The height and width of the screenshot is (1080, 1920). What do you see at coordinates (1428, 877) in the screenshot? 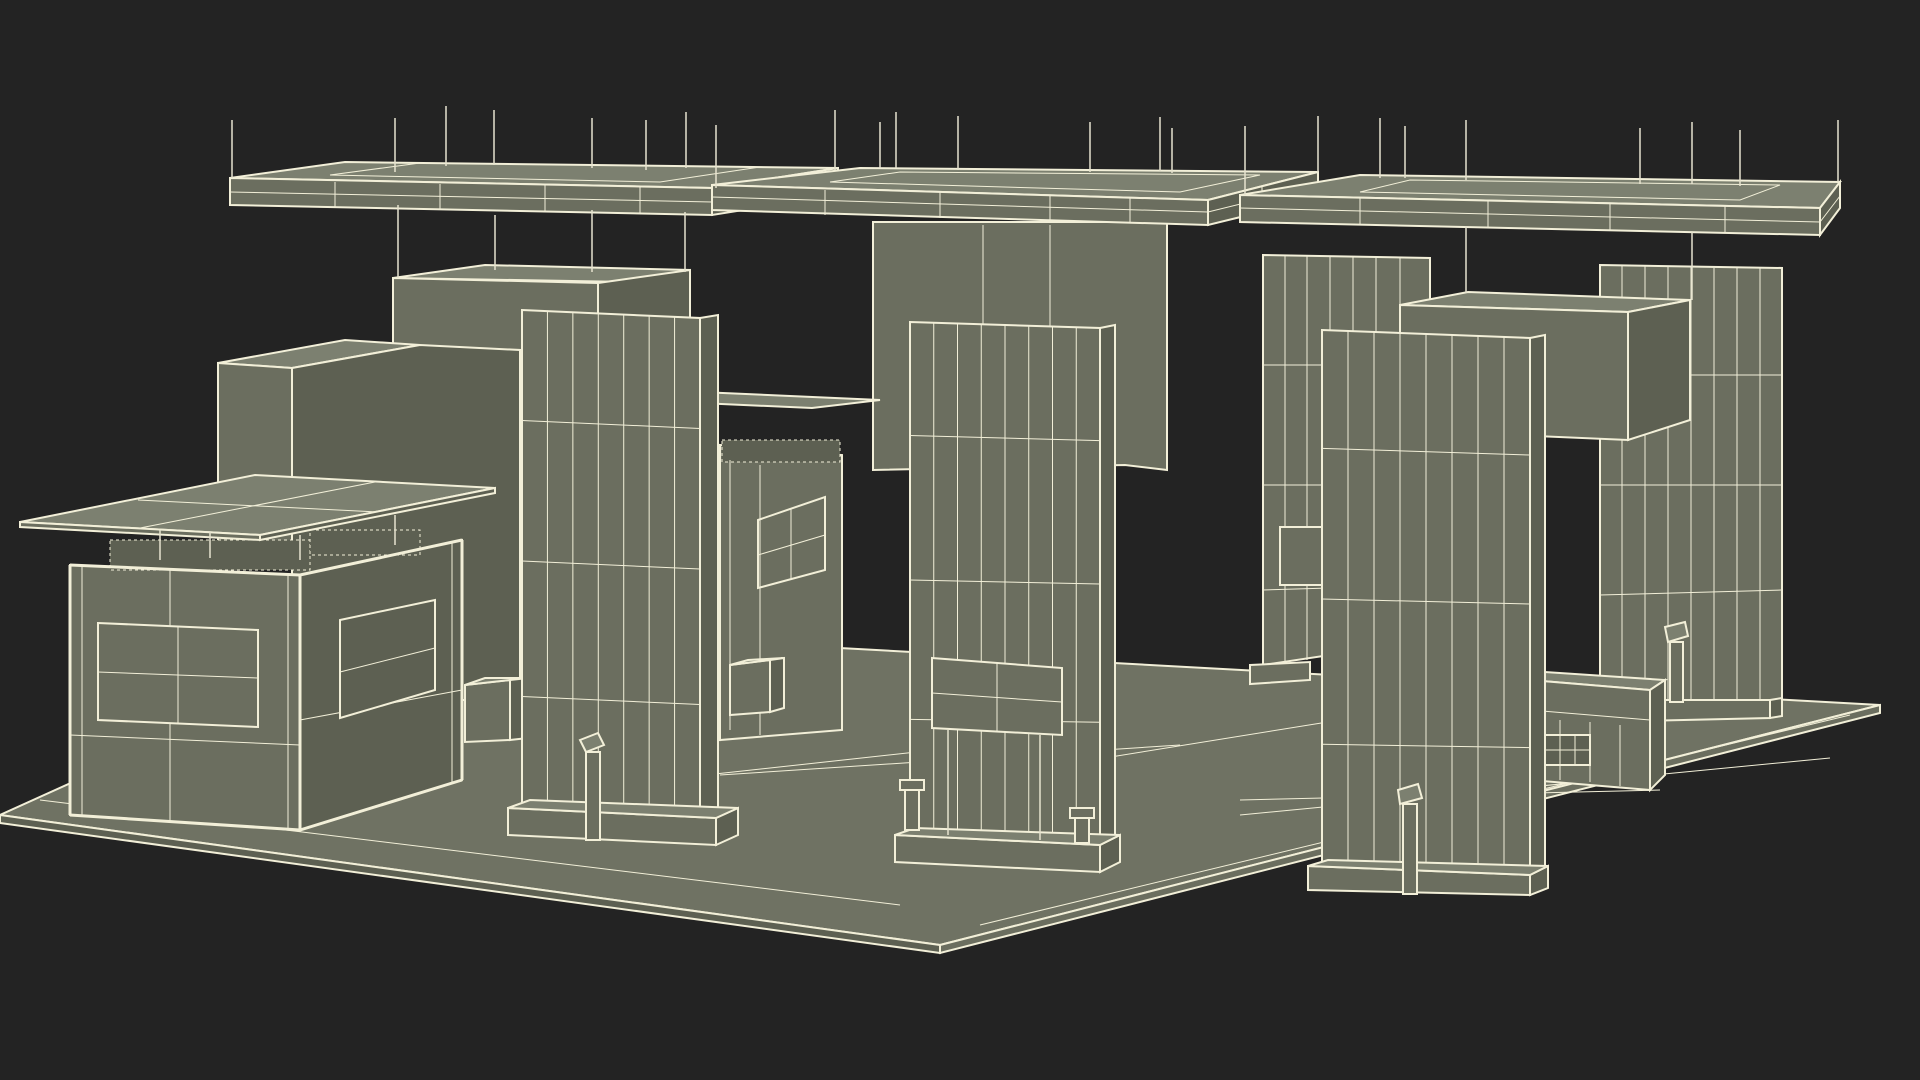
I see `pillar-right-base` at bounding box center [1428, 877].